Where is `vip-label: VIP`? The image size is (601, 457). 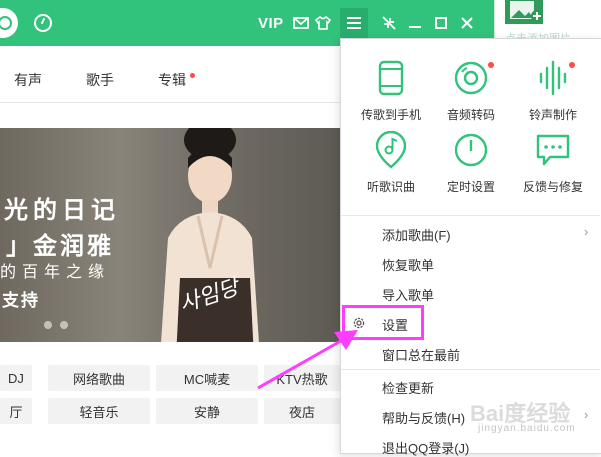 vip-label: VIP is located at coordinates (271, 23).